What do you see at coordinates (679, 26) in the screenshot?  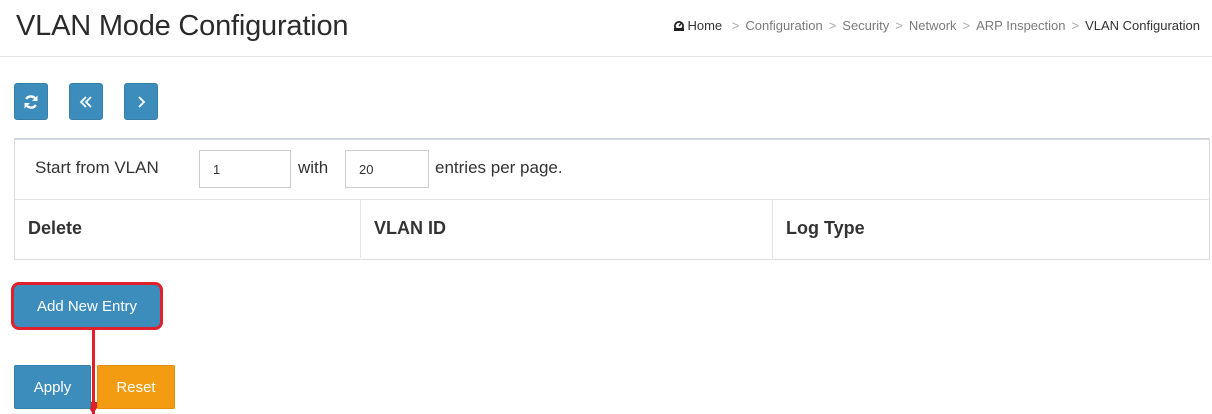 I see `dashboard-icon` at bounding box center [679, 26].